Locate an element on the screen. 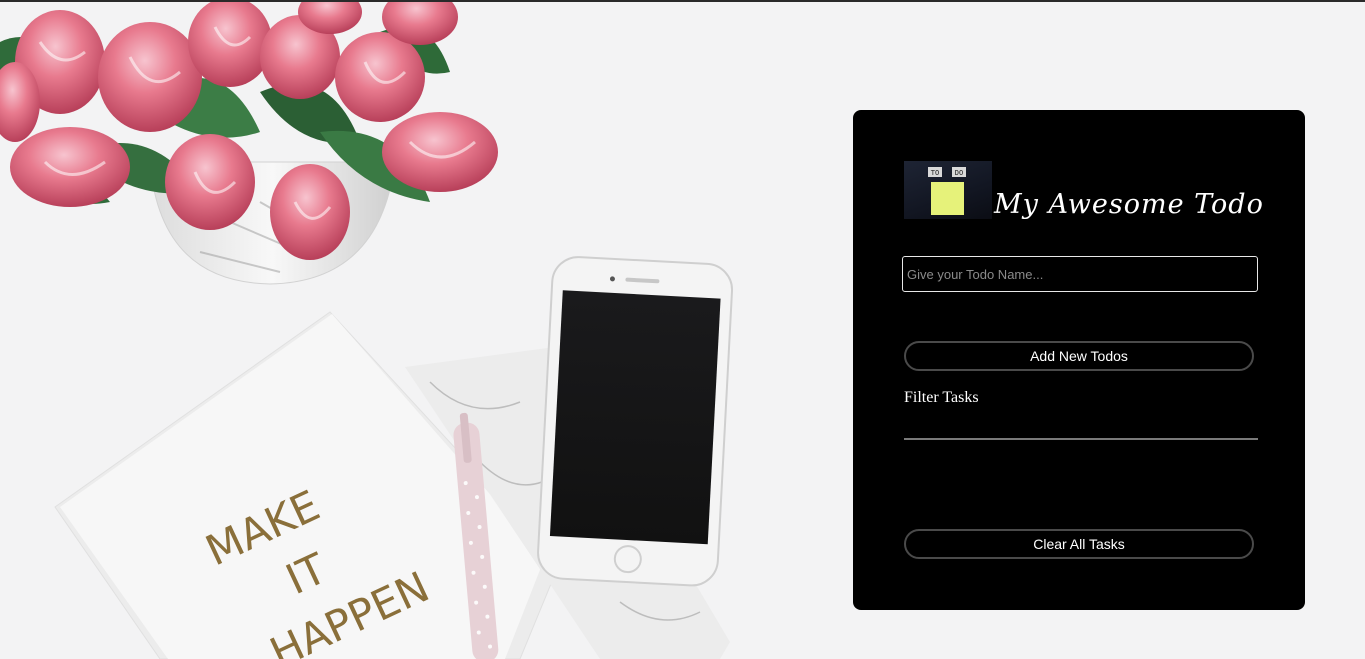  app-header: TO DO My Awesome Todo is located at coordinates (1084, 191).